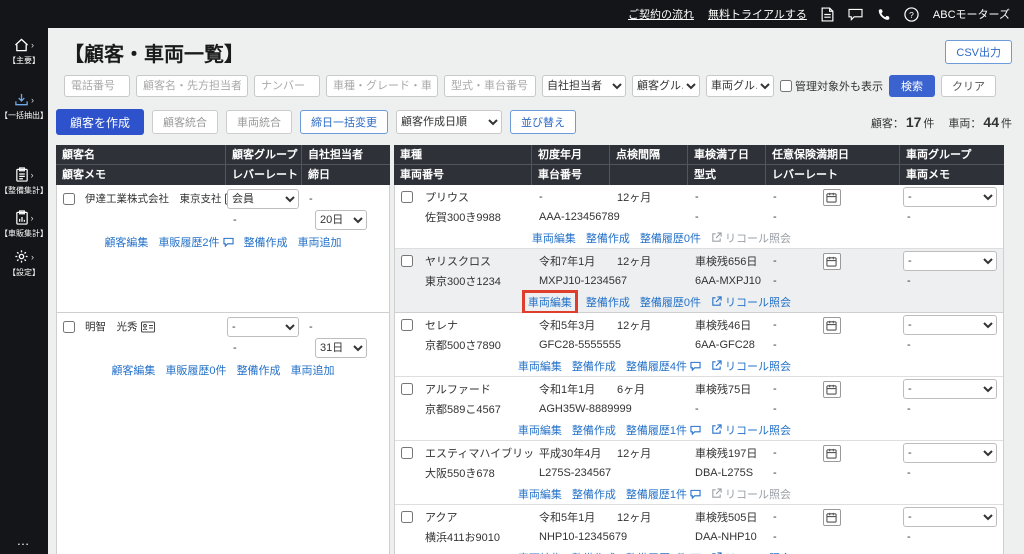 This screenshot has height=554, width=1024. Describe the element at coordinates (909, 409) in the screenshot. I see `vehicle-memo-value: -` at that location.